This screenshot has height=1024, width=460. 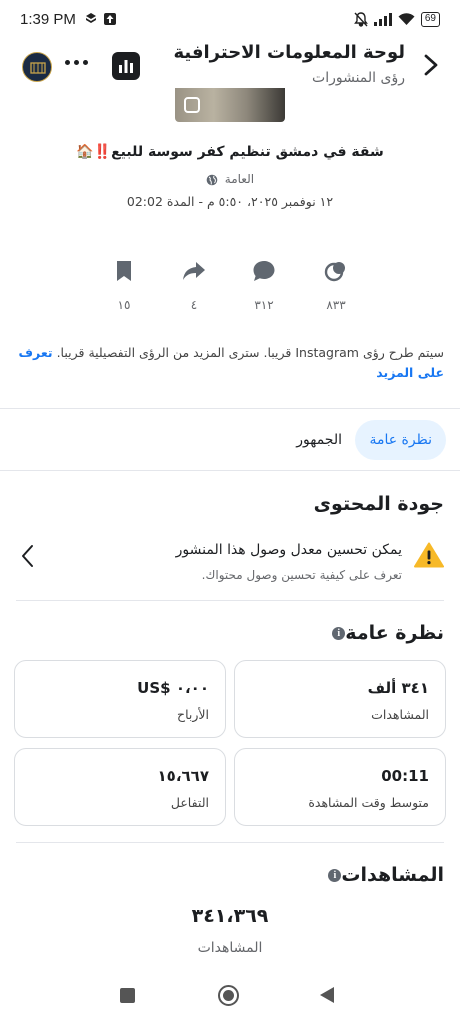 What do you see at coordinates (194, 271) in the screenshot?
I see `share-icon` at bounding box center [194, 271].